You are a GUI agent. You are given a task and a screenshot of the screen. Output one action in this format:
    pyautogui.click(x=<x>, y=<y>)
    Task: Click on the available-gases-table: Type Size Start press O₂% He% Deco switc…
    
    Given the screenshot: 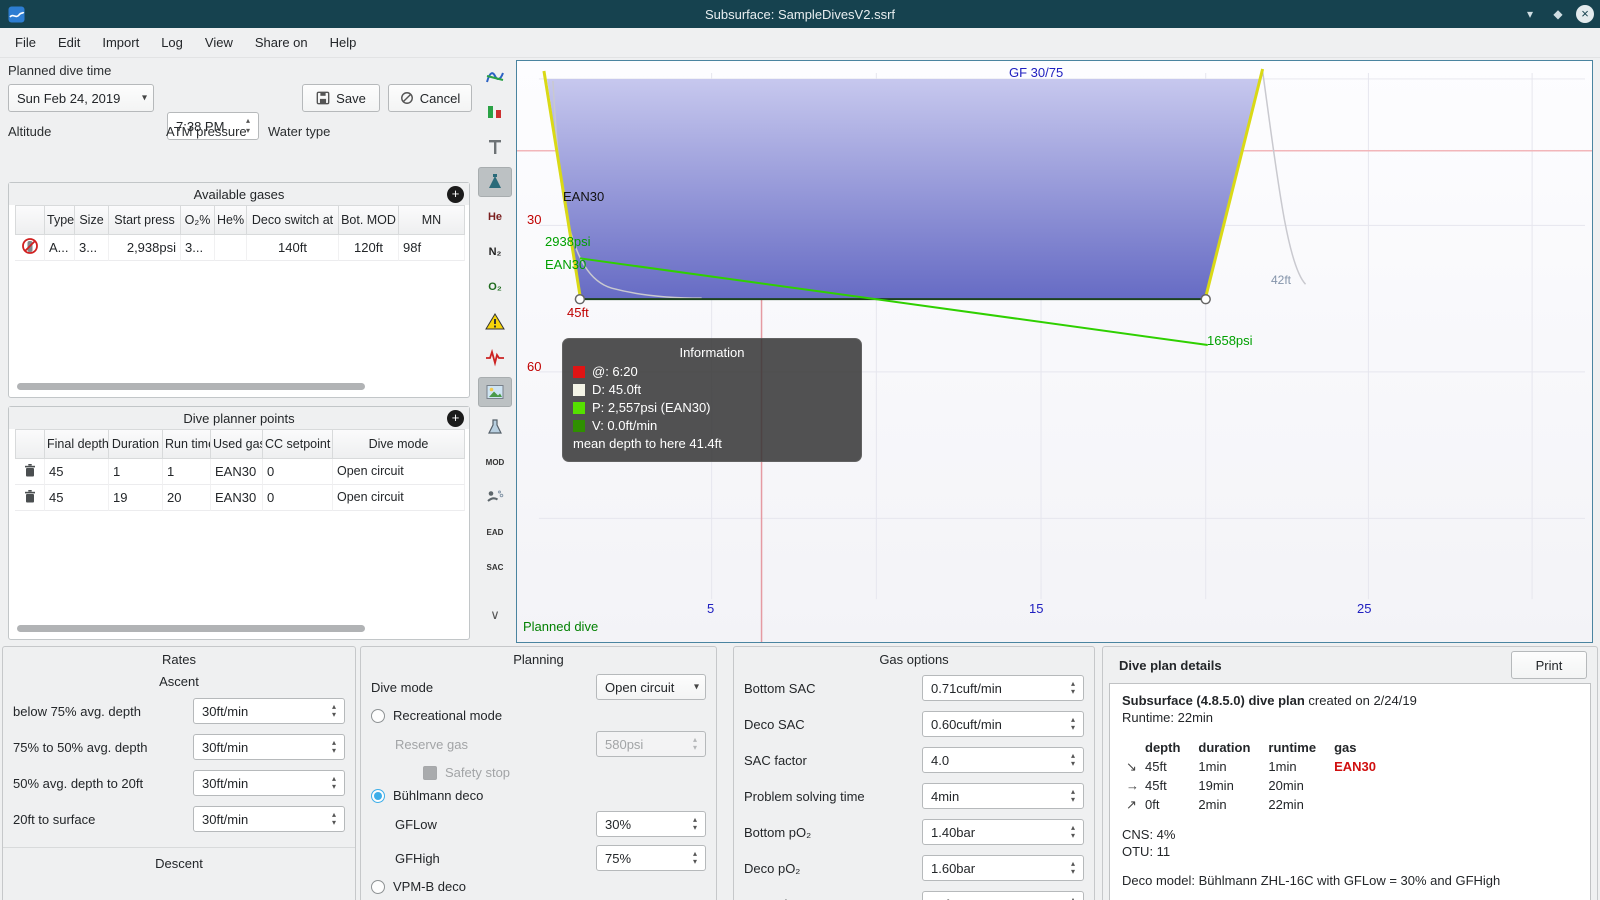 What is the action you would take?
    pyautogui.click(x=240, y=233)
    